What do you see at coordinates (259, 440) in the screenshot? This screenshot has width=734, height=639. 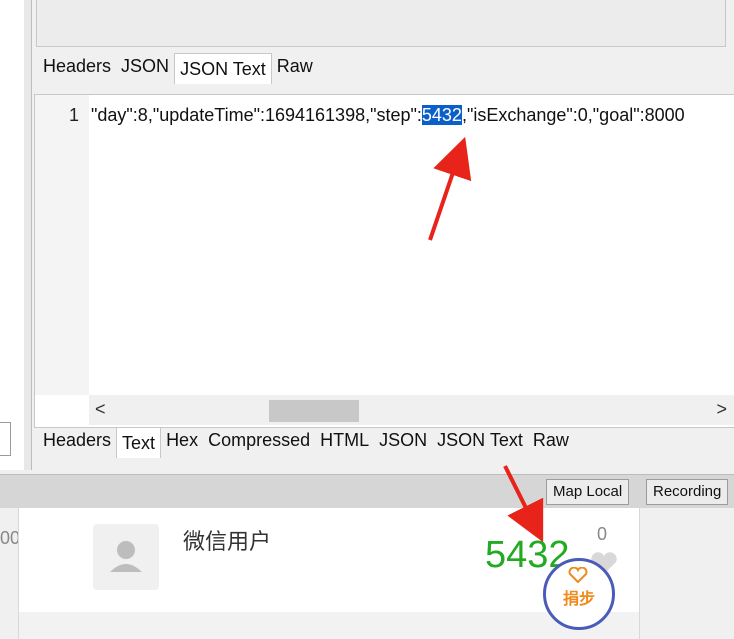 I see `tab-compressed: Compressed` at bounding box center [259, 440].